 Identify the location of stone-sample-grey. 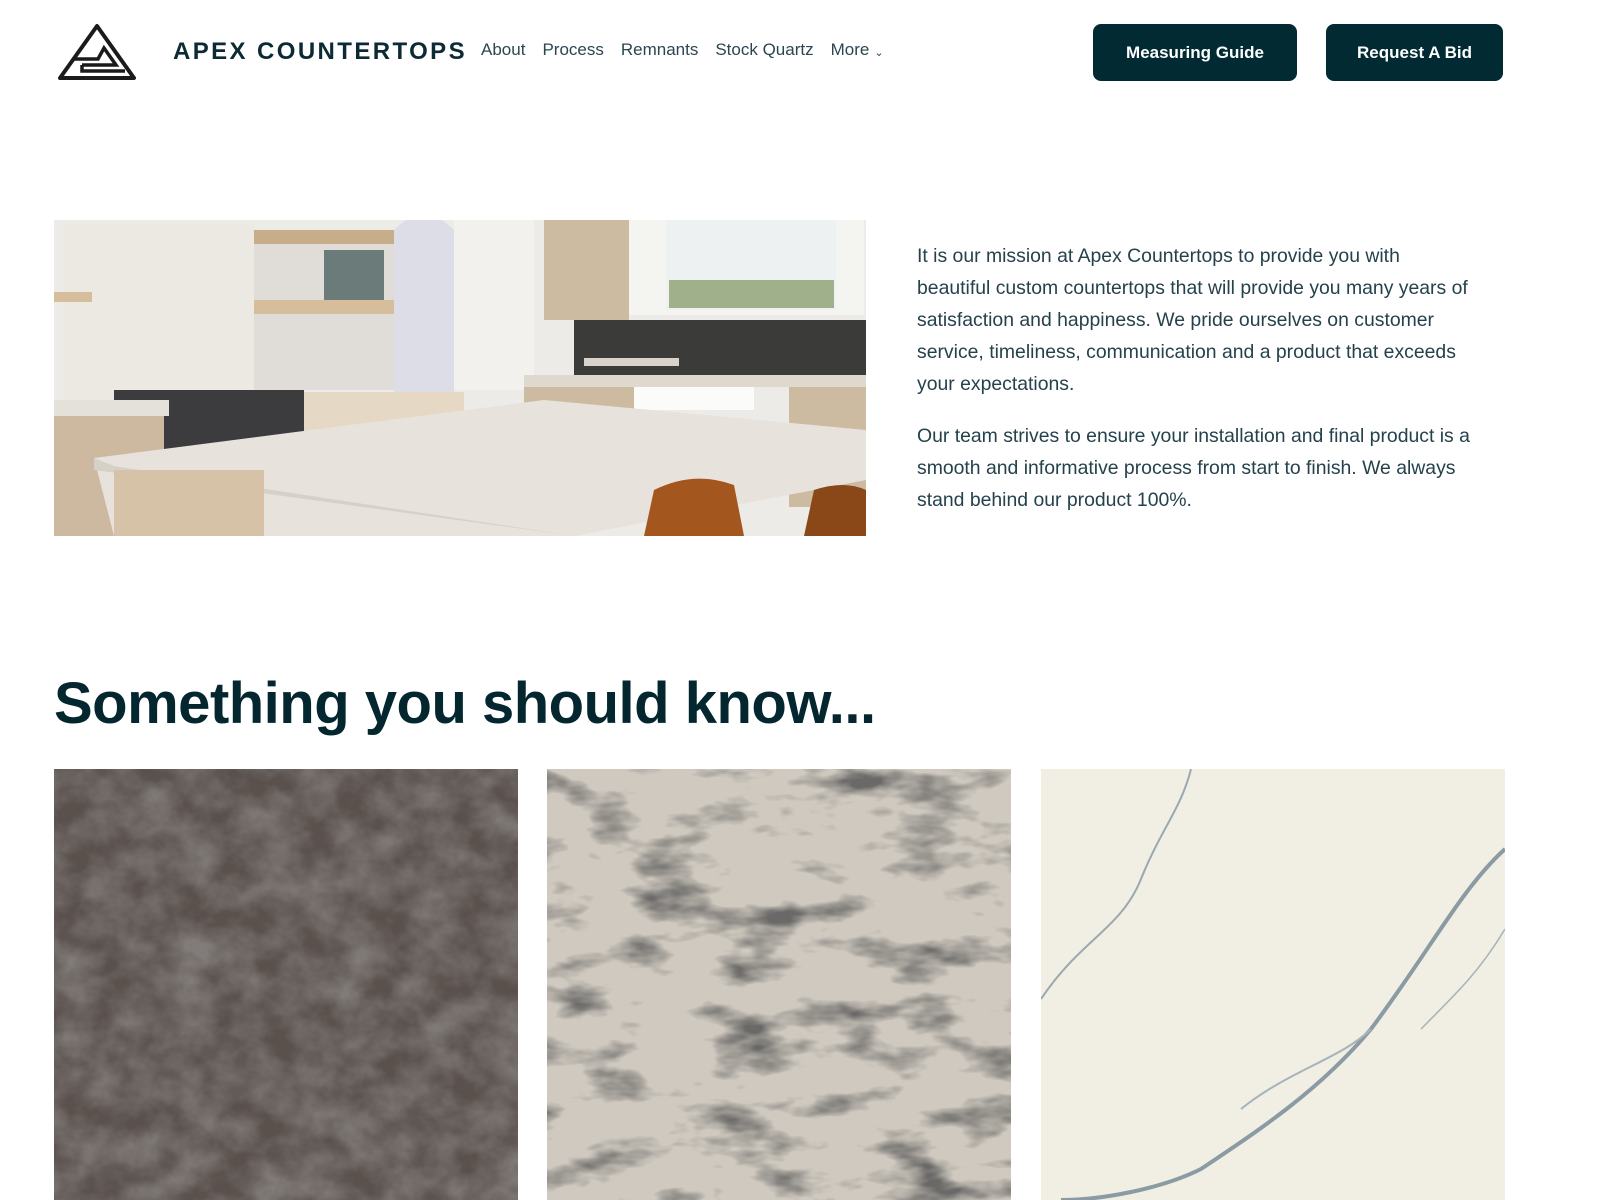
(779, 984).